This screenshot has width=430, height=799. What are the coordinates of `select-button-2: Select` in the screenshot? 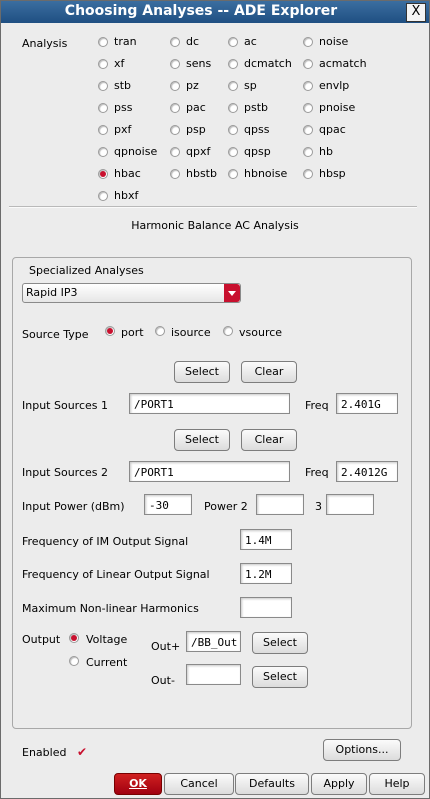 It's located at (202, 440).